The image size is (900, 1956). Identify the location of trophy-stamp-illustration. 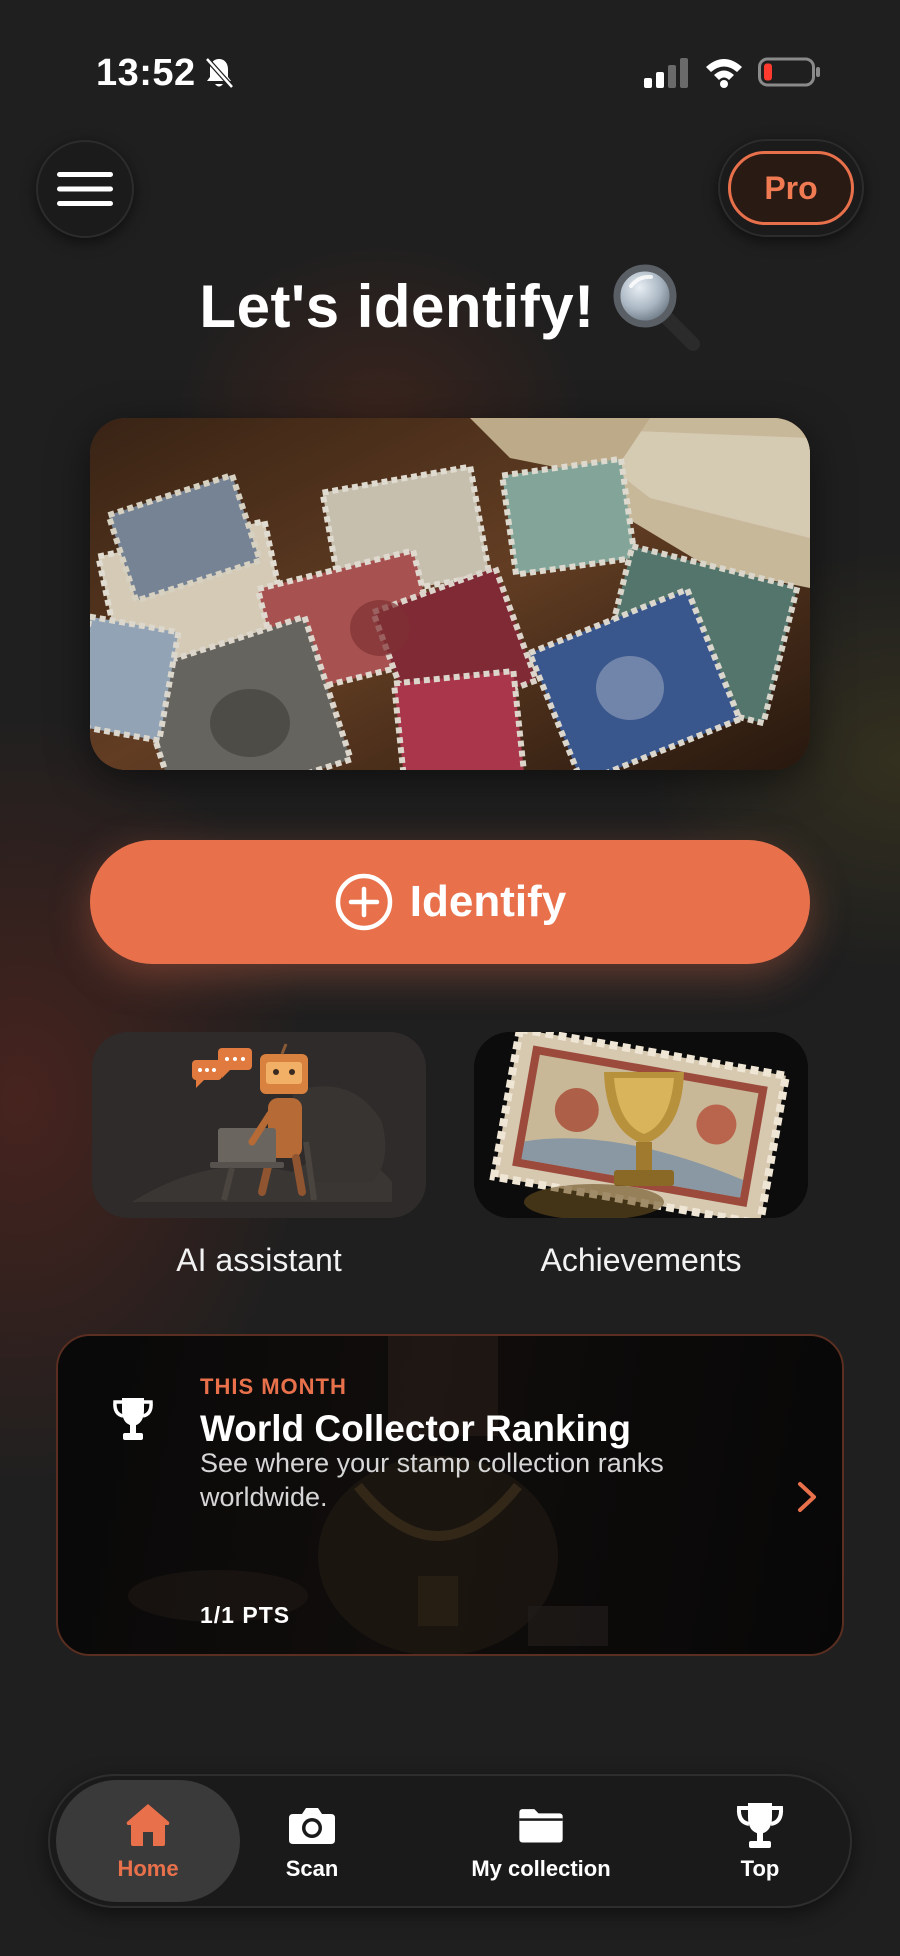
(641, 1125).